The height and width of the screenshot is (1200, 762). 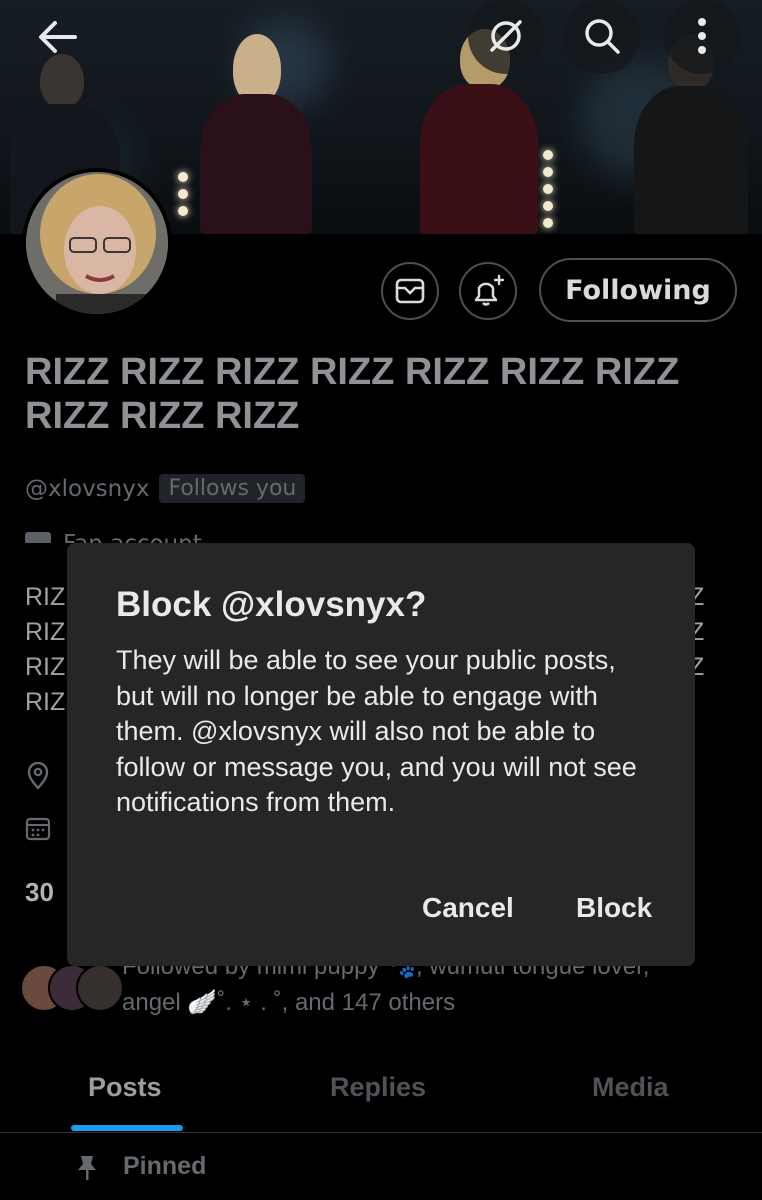 What do you see at coordinates (39, 892) in the screenshot?
I see `following-count-fragment: 30` at bounding box center [39, 892].